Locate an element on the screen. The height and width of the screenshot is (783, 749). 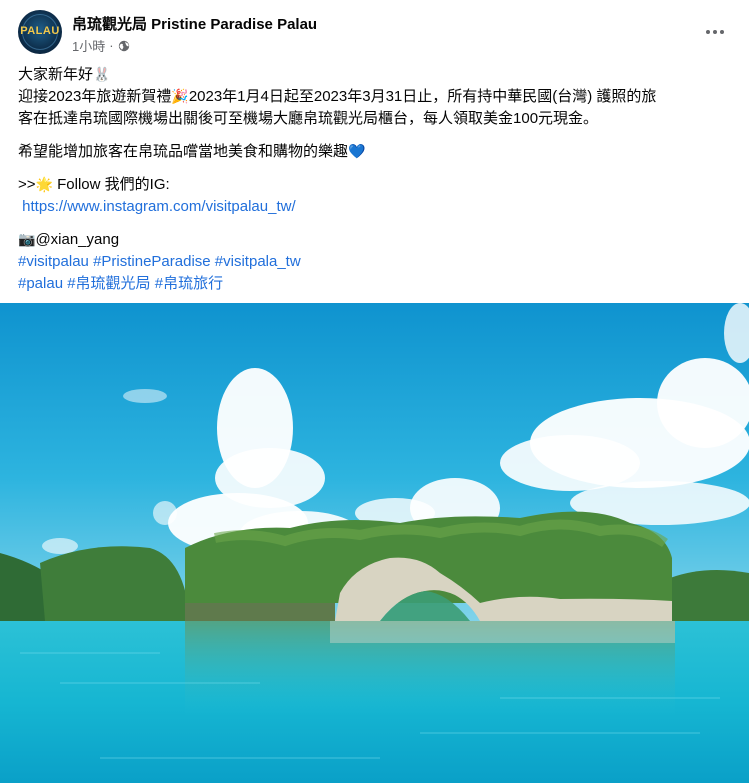
greeting-line: 大家新年好🐰 is located at coordinates (375, 75).